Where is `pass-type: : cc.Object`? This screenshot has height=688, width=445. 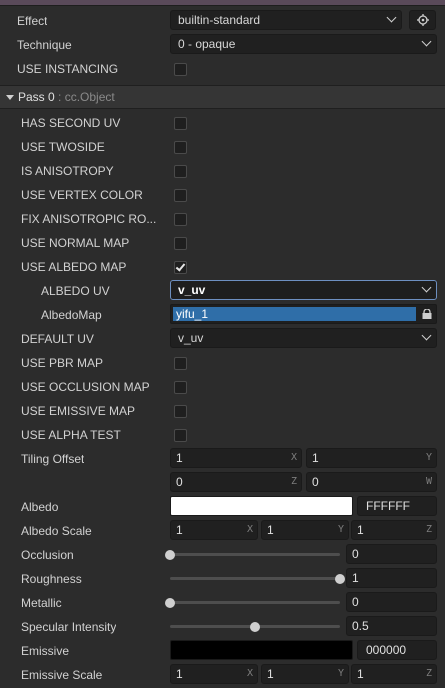 pass-type: : cc.Object is located at coordinates (86, 97).